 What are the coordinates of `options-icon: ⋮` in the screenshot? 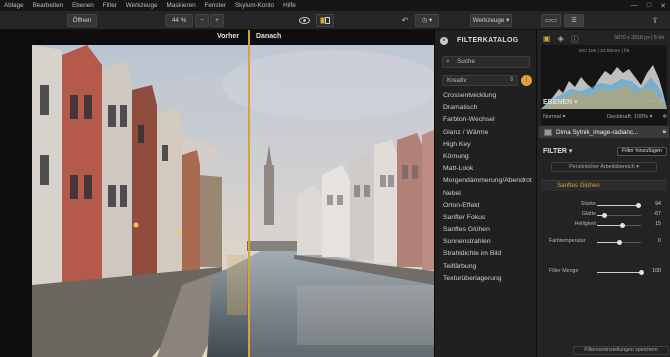 It's located at (526, 80).